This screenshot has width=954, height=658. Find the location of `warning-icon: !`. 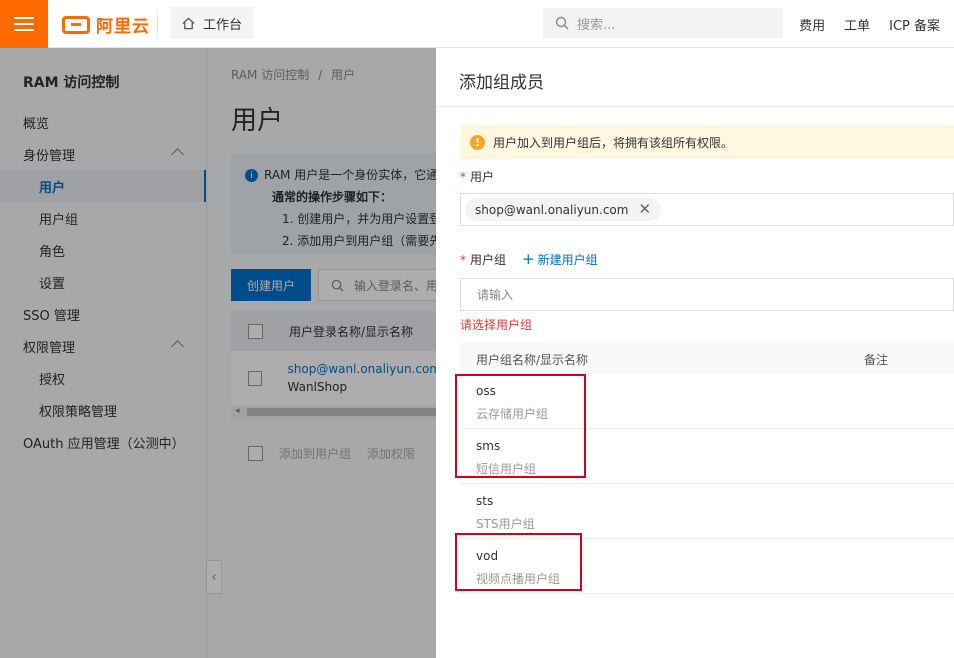

warning-icon: ! is located at coordinates (477, 142).